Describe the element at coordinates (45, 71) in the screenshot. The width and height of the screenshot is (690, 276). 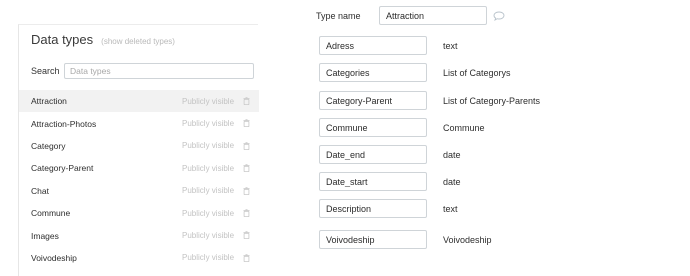
I see `search-label: Search` at that location.